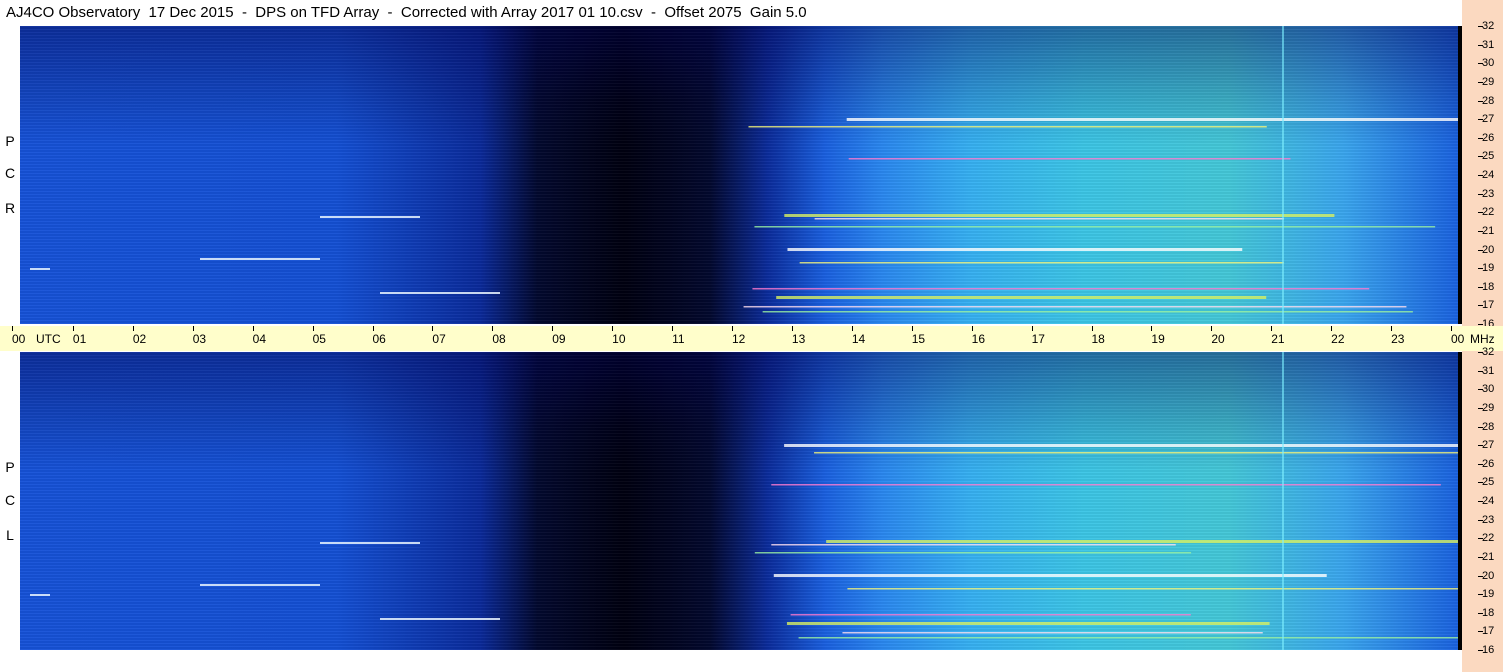 The height and width of the screenshot is (672, 1503). What do you see at coordinates (739, 336) in the screenshot?
I see `utc-tick-12: 12` at bounding box center [739, 336].